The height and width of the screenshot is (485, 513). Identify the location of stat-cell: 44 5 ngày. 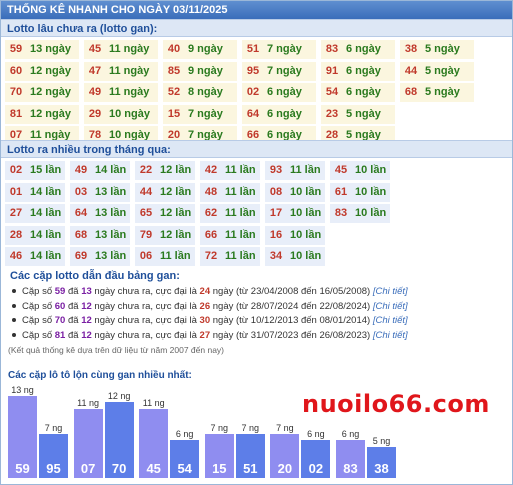
(437, 71).